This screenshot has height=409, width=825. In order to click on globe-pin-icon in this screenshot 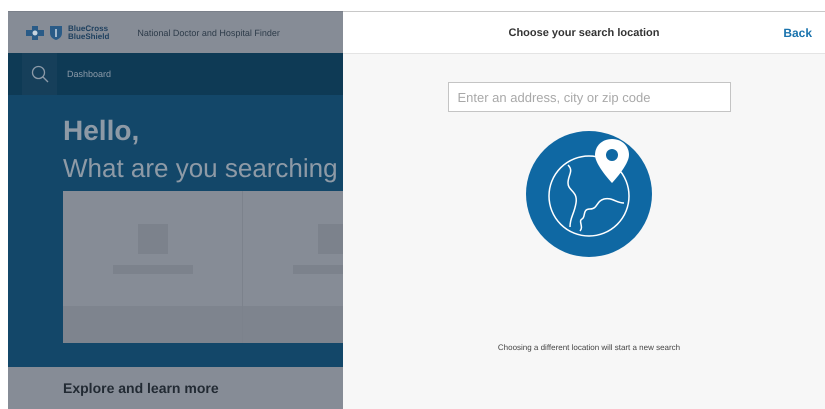, I will do `click(589, 194)`.